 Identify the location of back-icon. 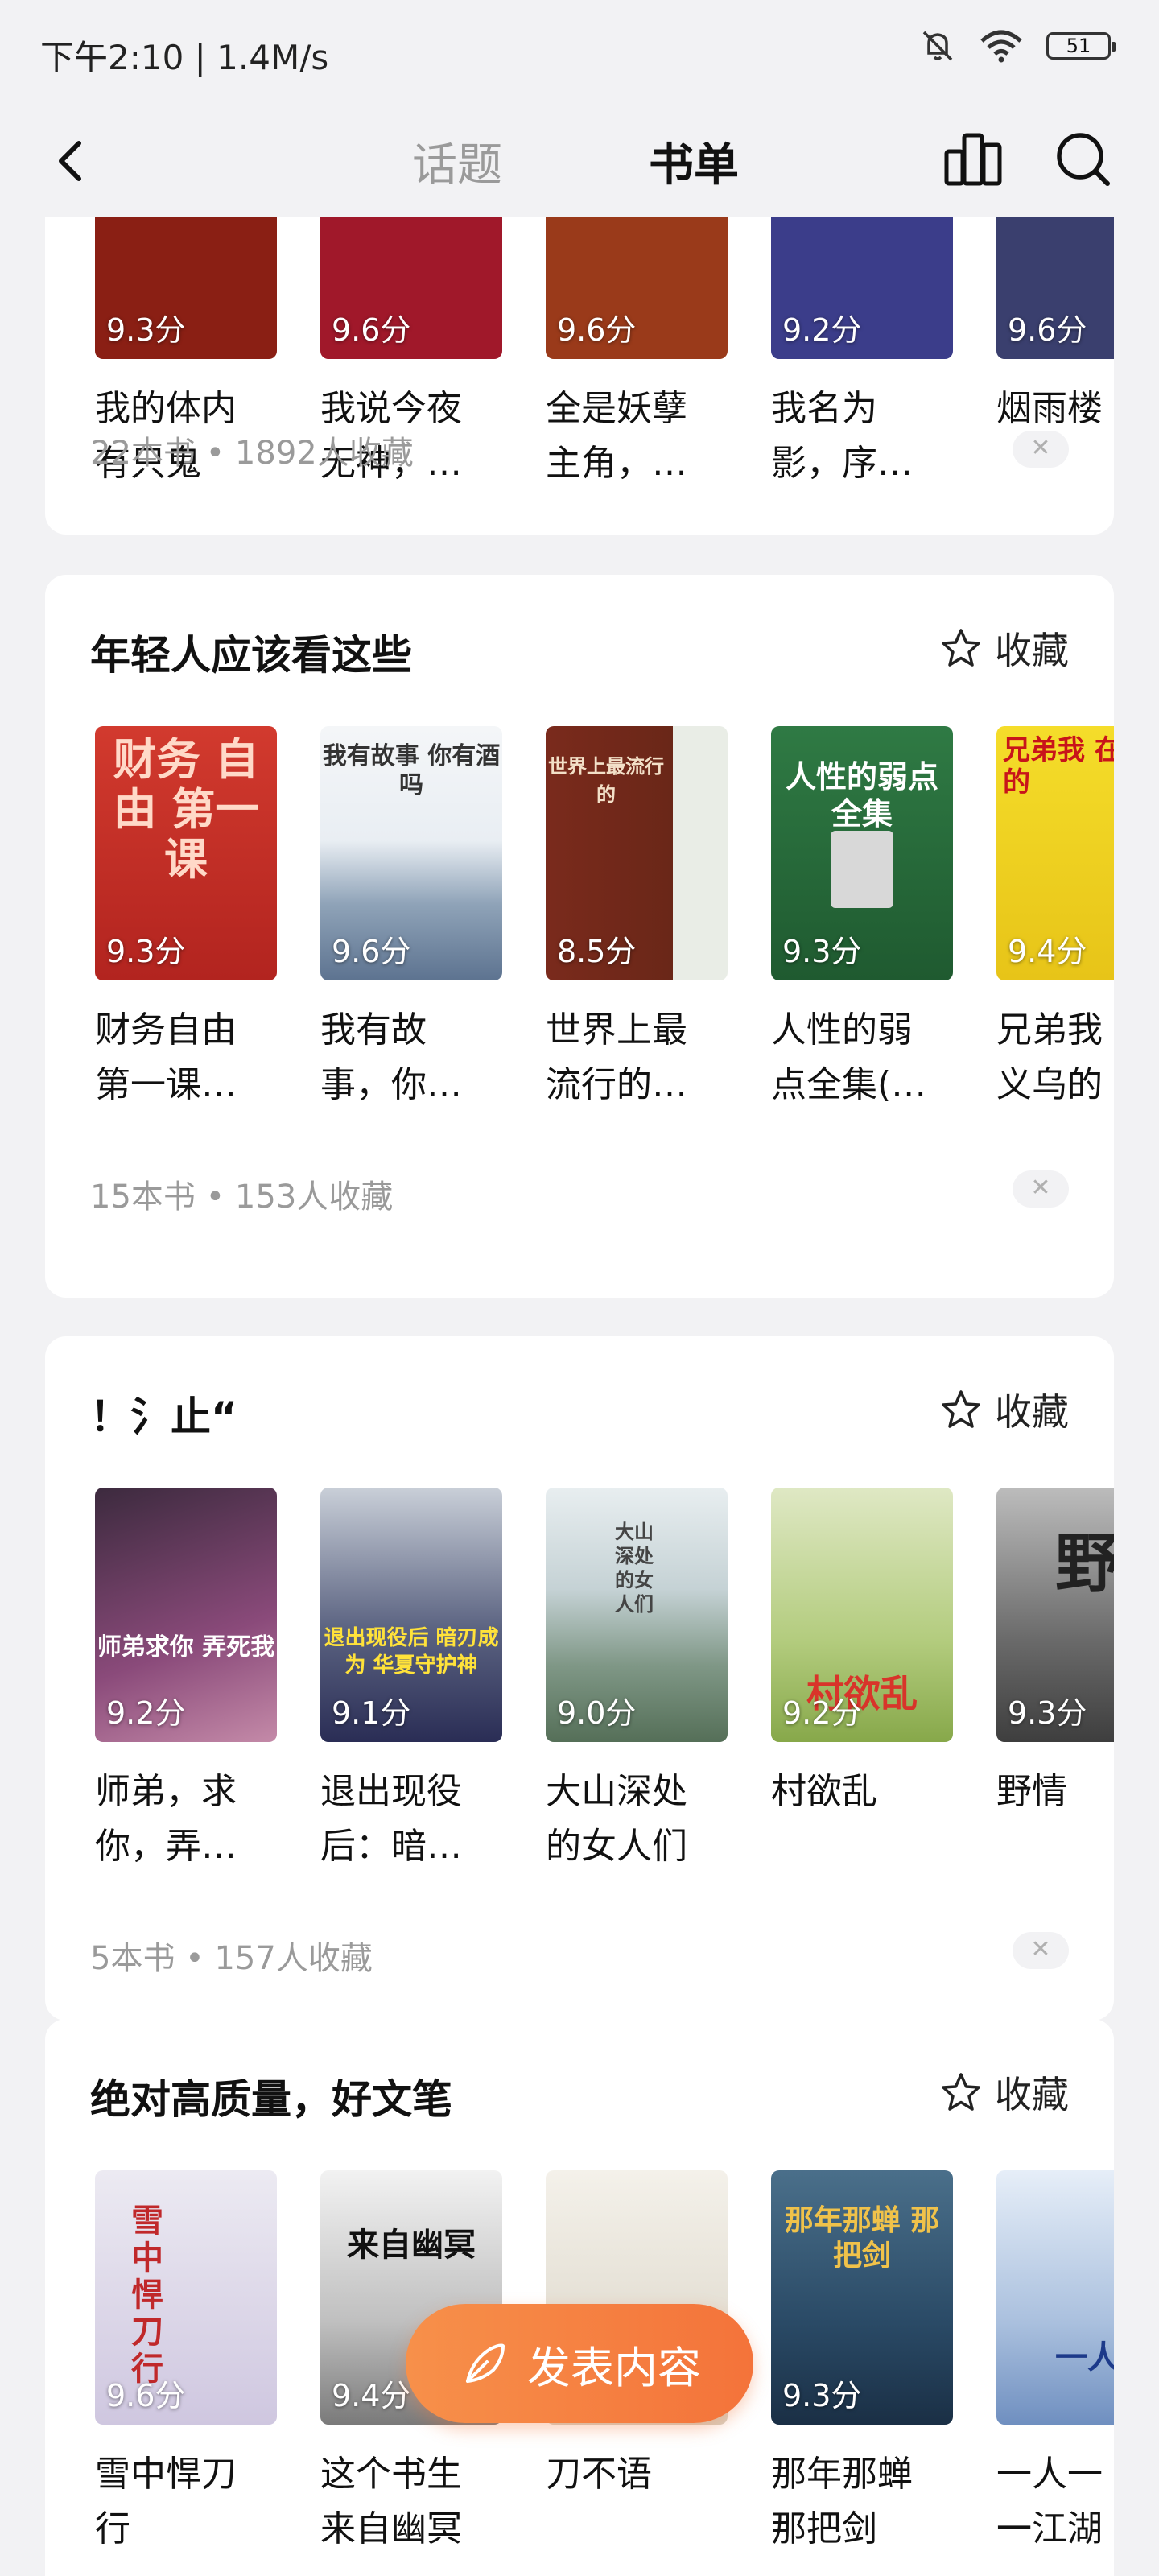
(72, 161).